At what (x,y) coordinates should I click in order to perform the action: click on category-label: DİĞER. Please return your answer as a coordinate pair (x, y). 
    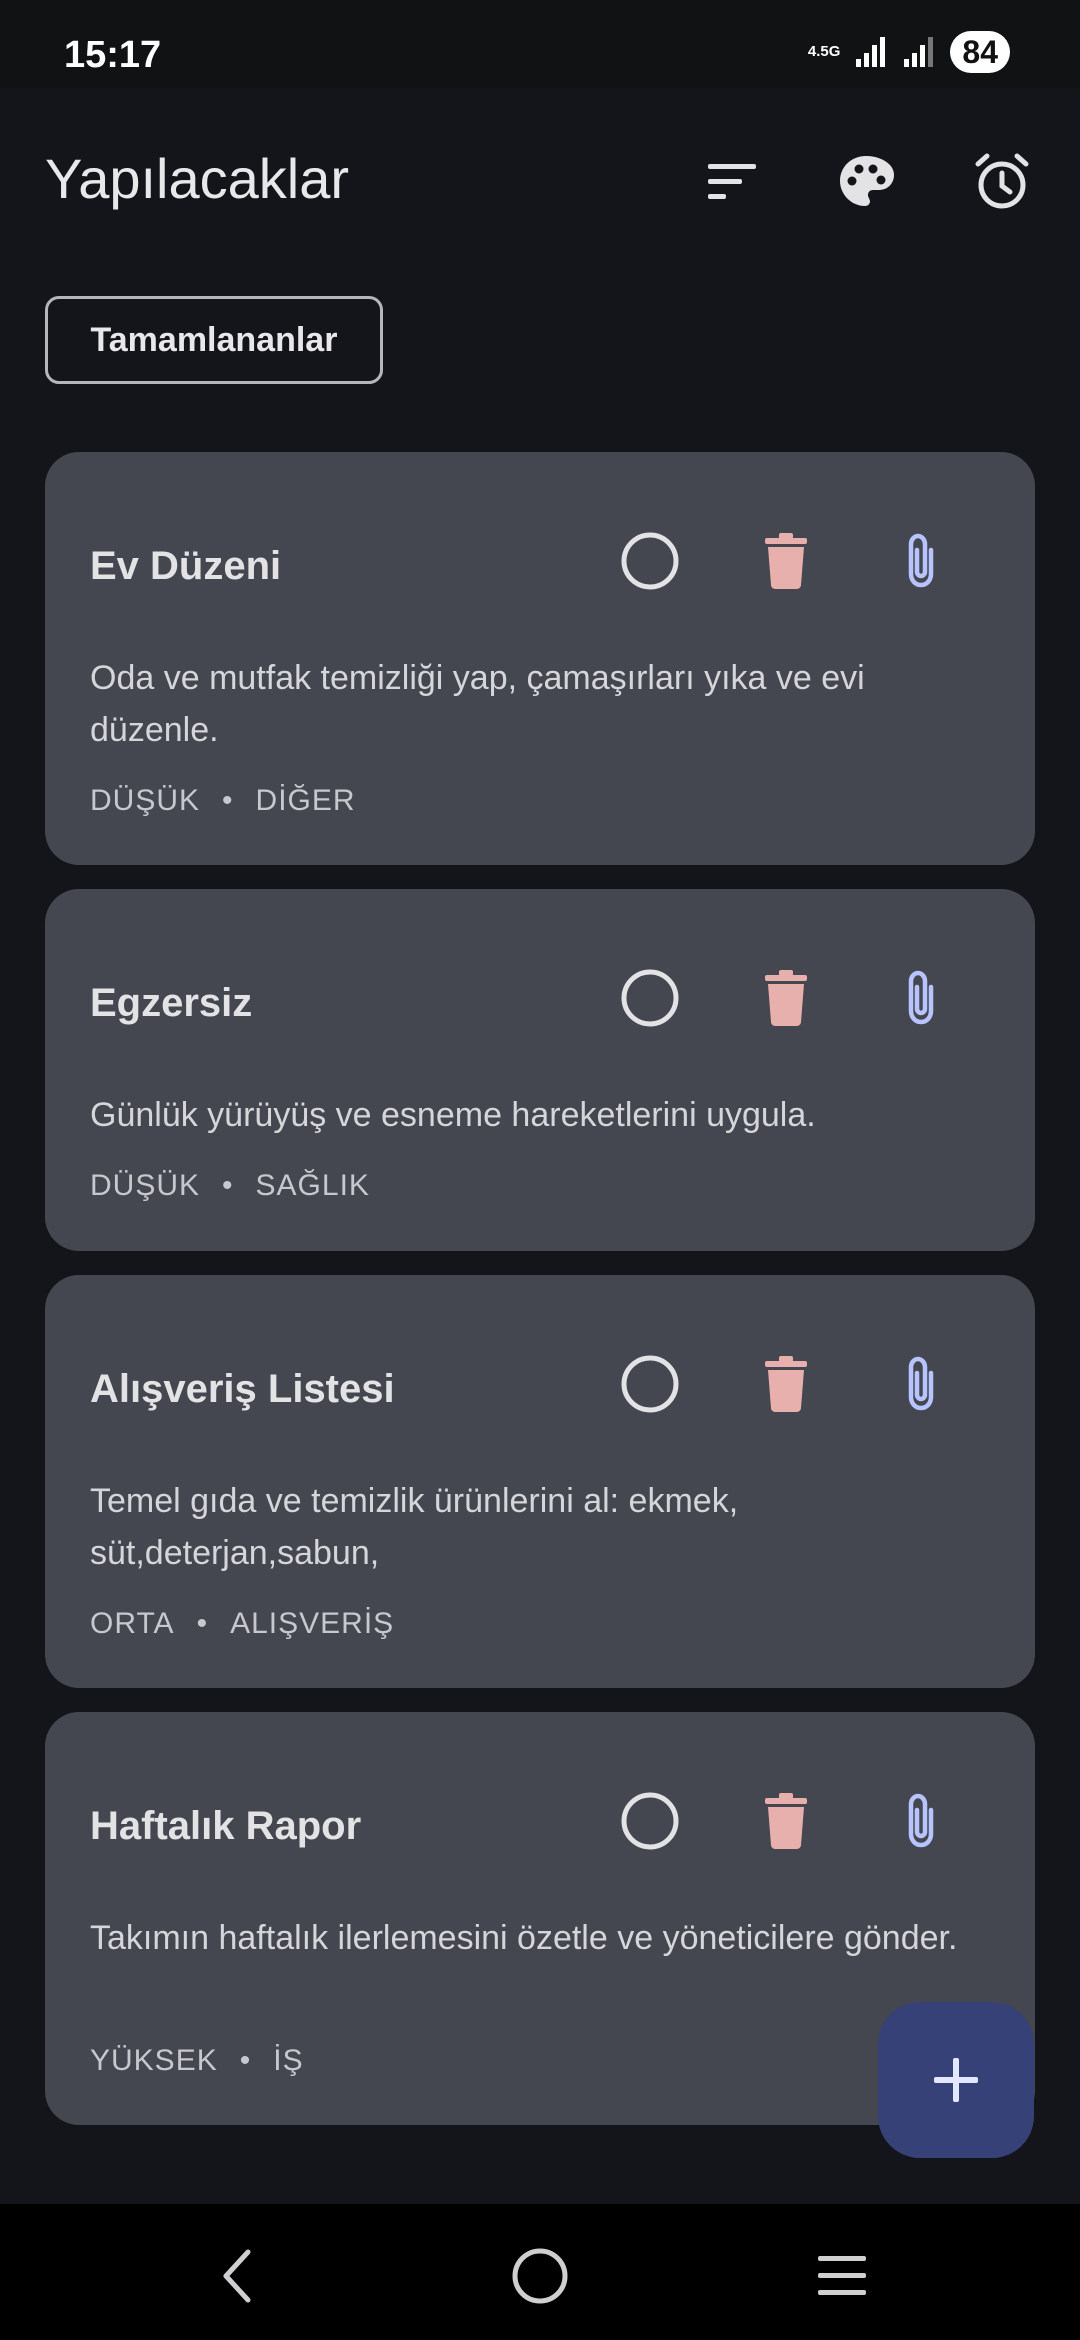
    Looking at the image, I should click on (305, 800).